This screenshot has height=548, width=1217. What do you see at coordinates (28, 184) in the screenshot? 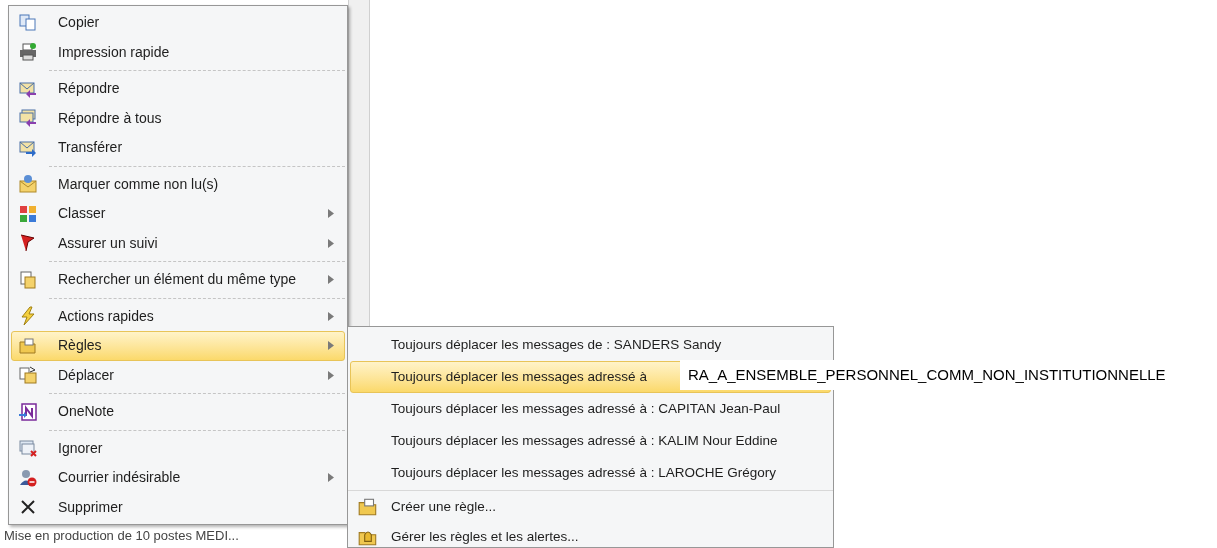
I see `envelope-icon` at bounding box center [28, 184].